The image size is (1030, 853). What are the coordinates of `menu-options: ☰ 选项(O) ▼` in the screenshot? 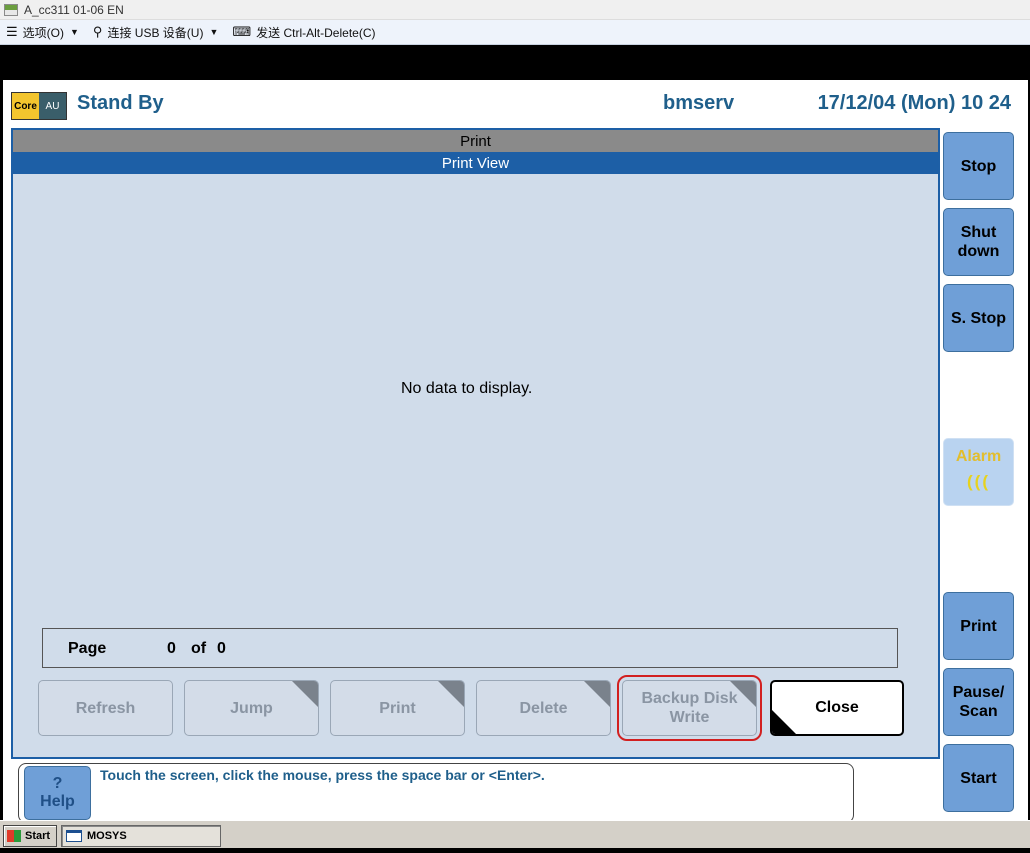 It's located at (42, 32).